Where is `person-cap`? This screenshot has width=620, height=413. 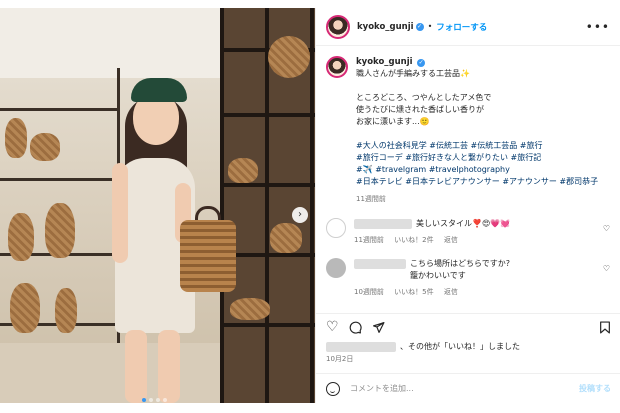
person-cap is located at coordinates (159, 90).